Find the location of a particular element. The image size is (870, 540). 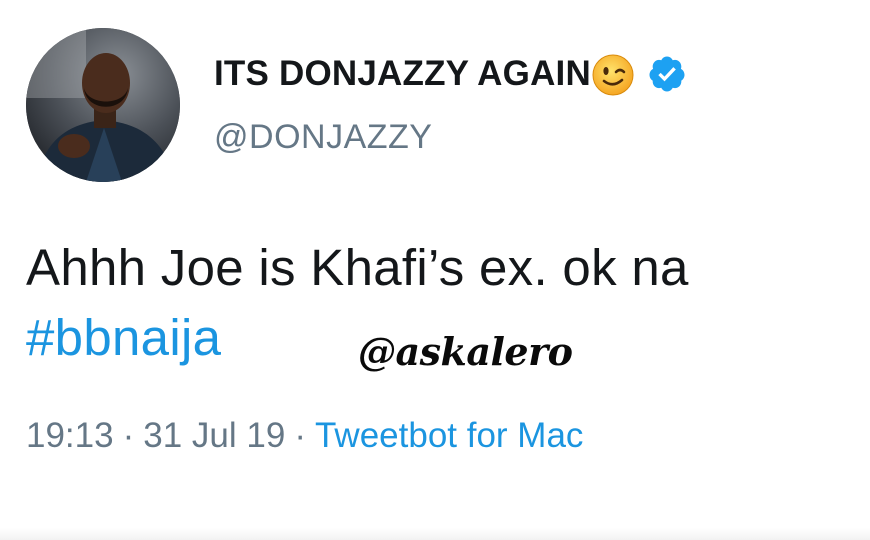

tweet-text: Ahhh Joe is Khafi’s ex. ok na is located at coordinates (357, 267).